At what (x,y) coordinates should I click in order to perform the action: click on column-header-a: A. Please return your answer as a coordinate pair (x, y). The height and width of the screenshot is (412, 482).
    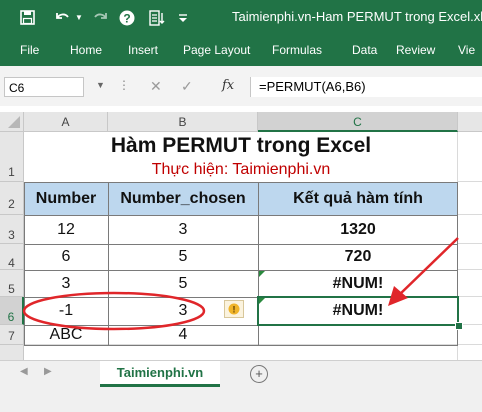
    Looking at the image, I should click on (66, 122).